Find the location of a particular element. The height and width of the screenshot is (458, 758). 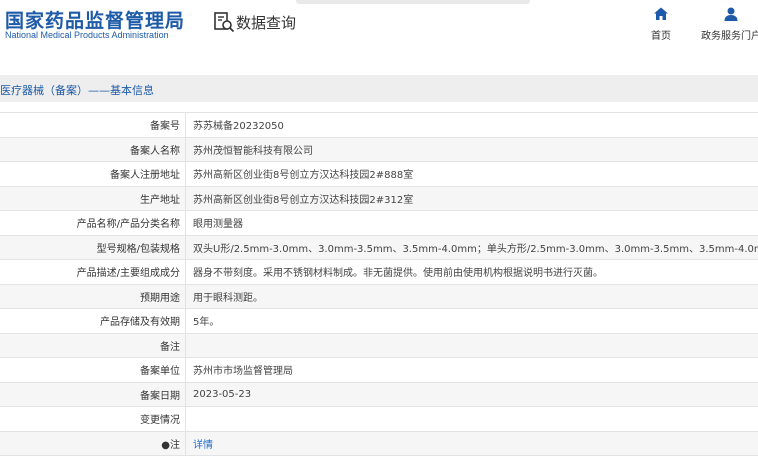

field-value: 苏州高新区创业街8号创立方汉达科技园2#888室 is located at coordinates (471, 174).